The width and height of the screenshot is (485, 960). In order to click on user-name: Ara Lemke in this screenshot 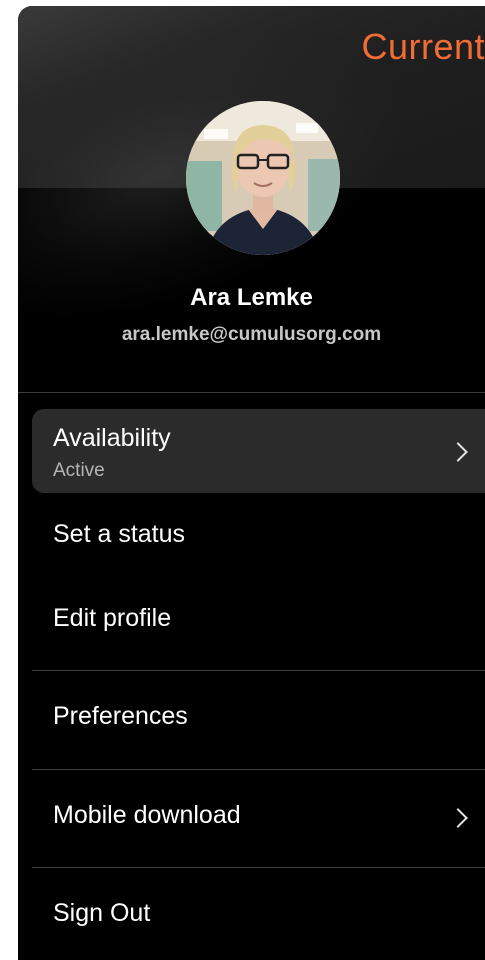, I will do `click(251, 297)`.